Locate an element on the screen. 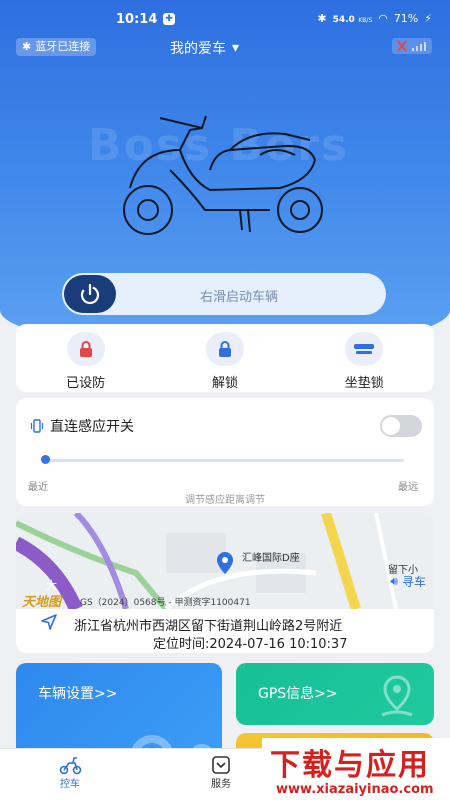  speaker-icon: 🔊︎ is located at coordinates (394, 581).